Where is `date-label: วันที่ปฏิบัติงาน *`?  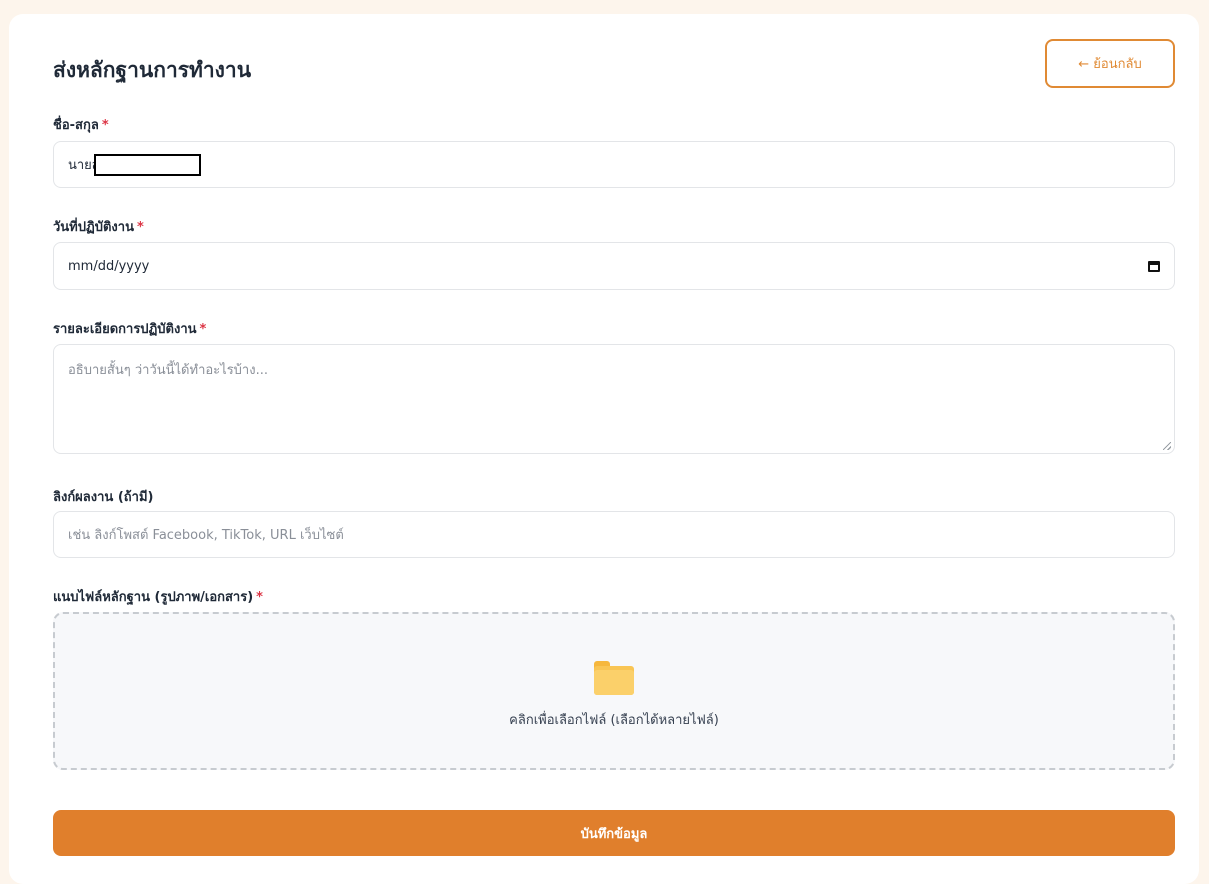
date-label: วันที่ปฏิบัติงาน * is located at coordinates (98, 226).